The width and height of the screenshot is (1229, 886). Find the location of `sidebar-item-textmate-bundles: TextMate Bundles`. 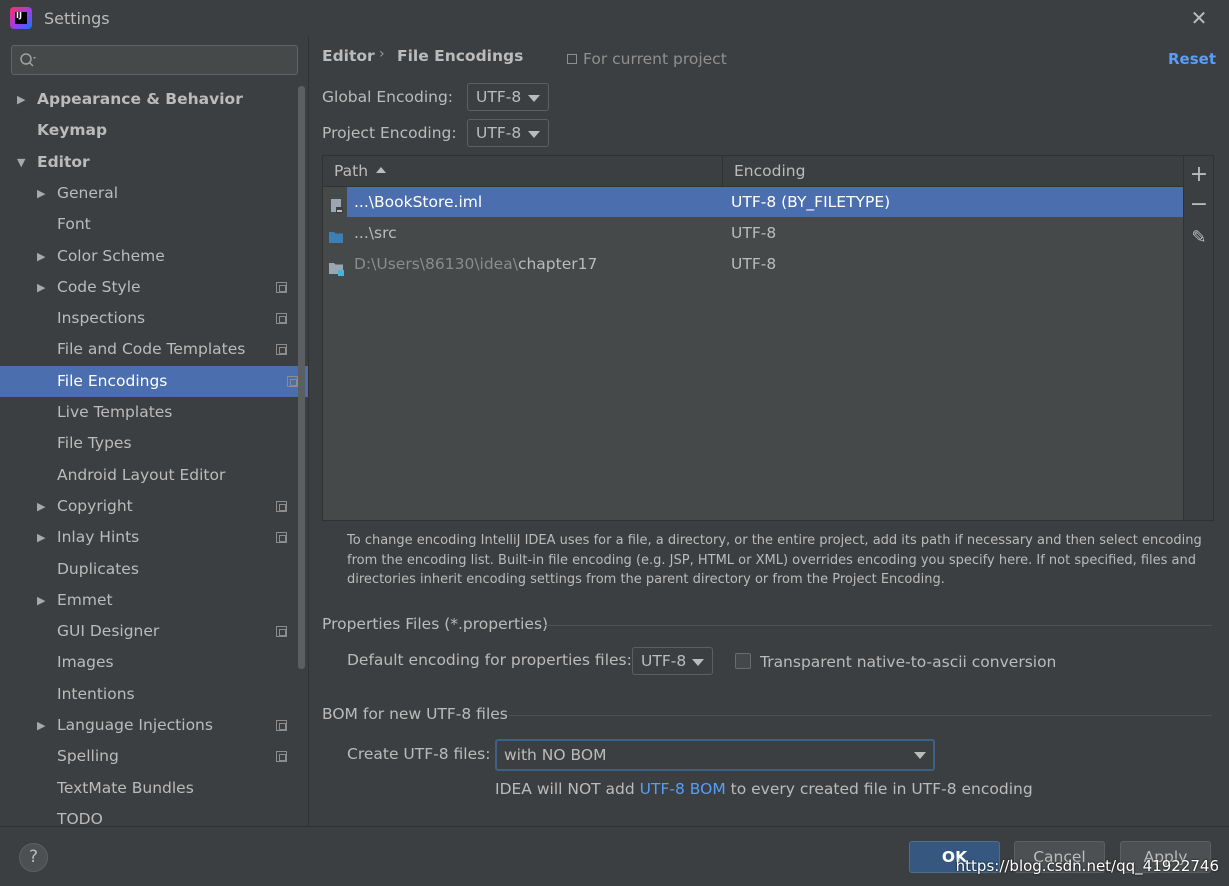

sidebar-item-textmate-bundles: TextMate Bundles is located at coordinates (148, 788).